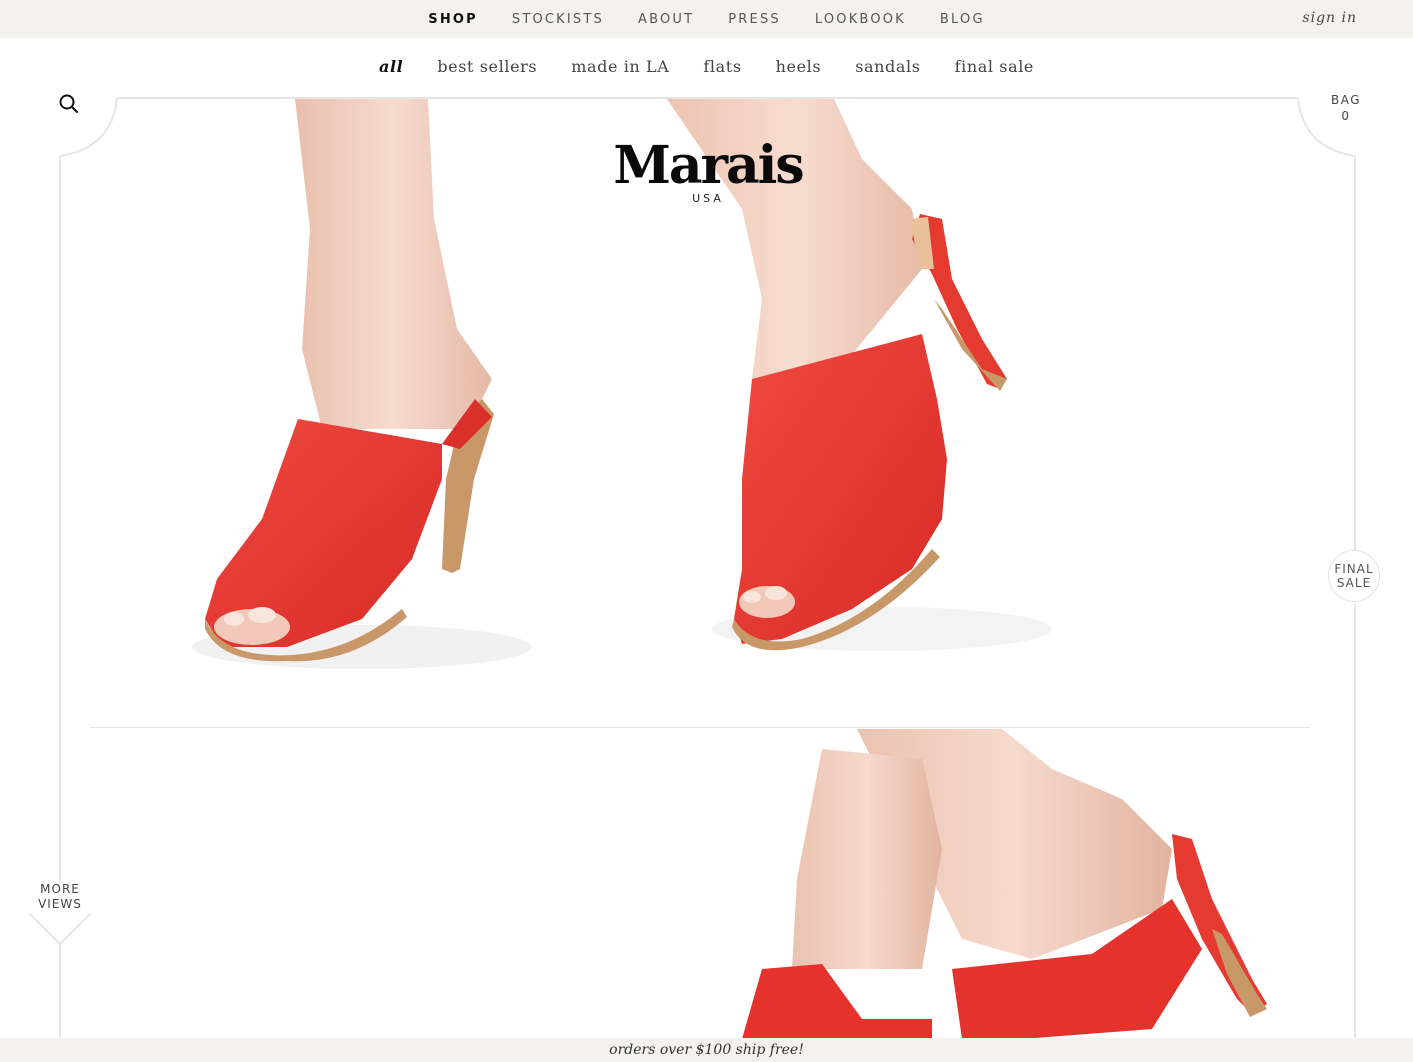 This screenshot has width=1413, height=1062. I want to click on search-icon, so click(68, 103).